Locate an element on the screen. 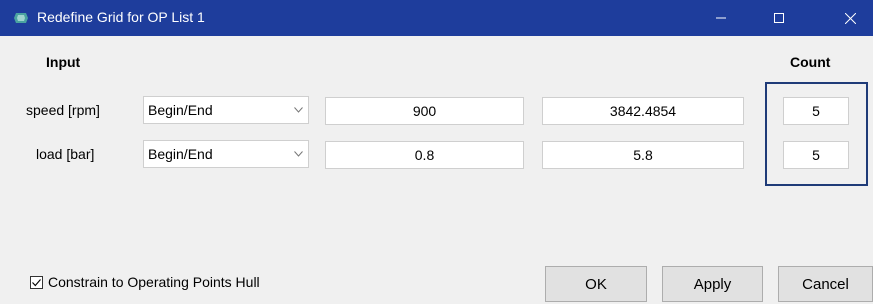 The height and width of the screenshot is (304, 873). speed-label: speed [rpm] is located at coordinates (63, 110).